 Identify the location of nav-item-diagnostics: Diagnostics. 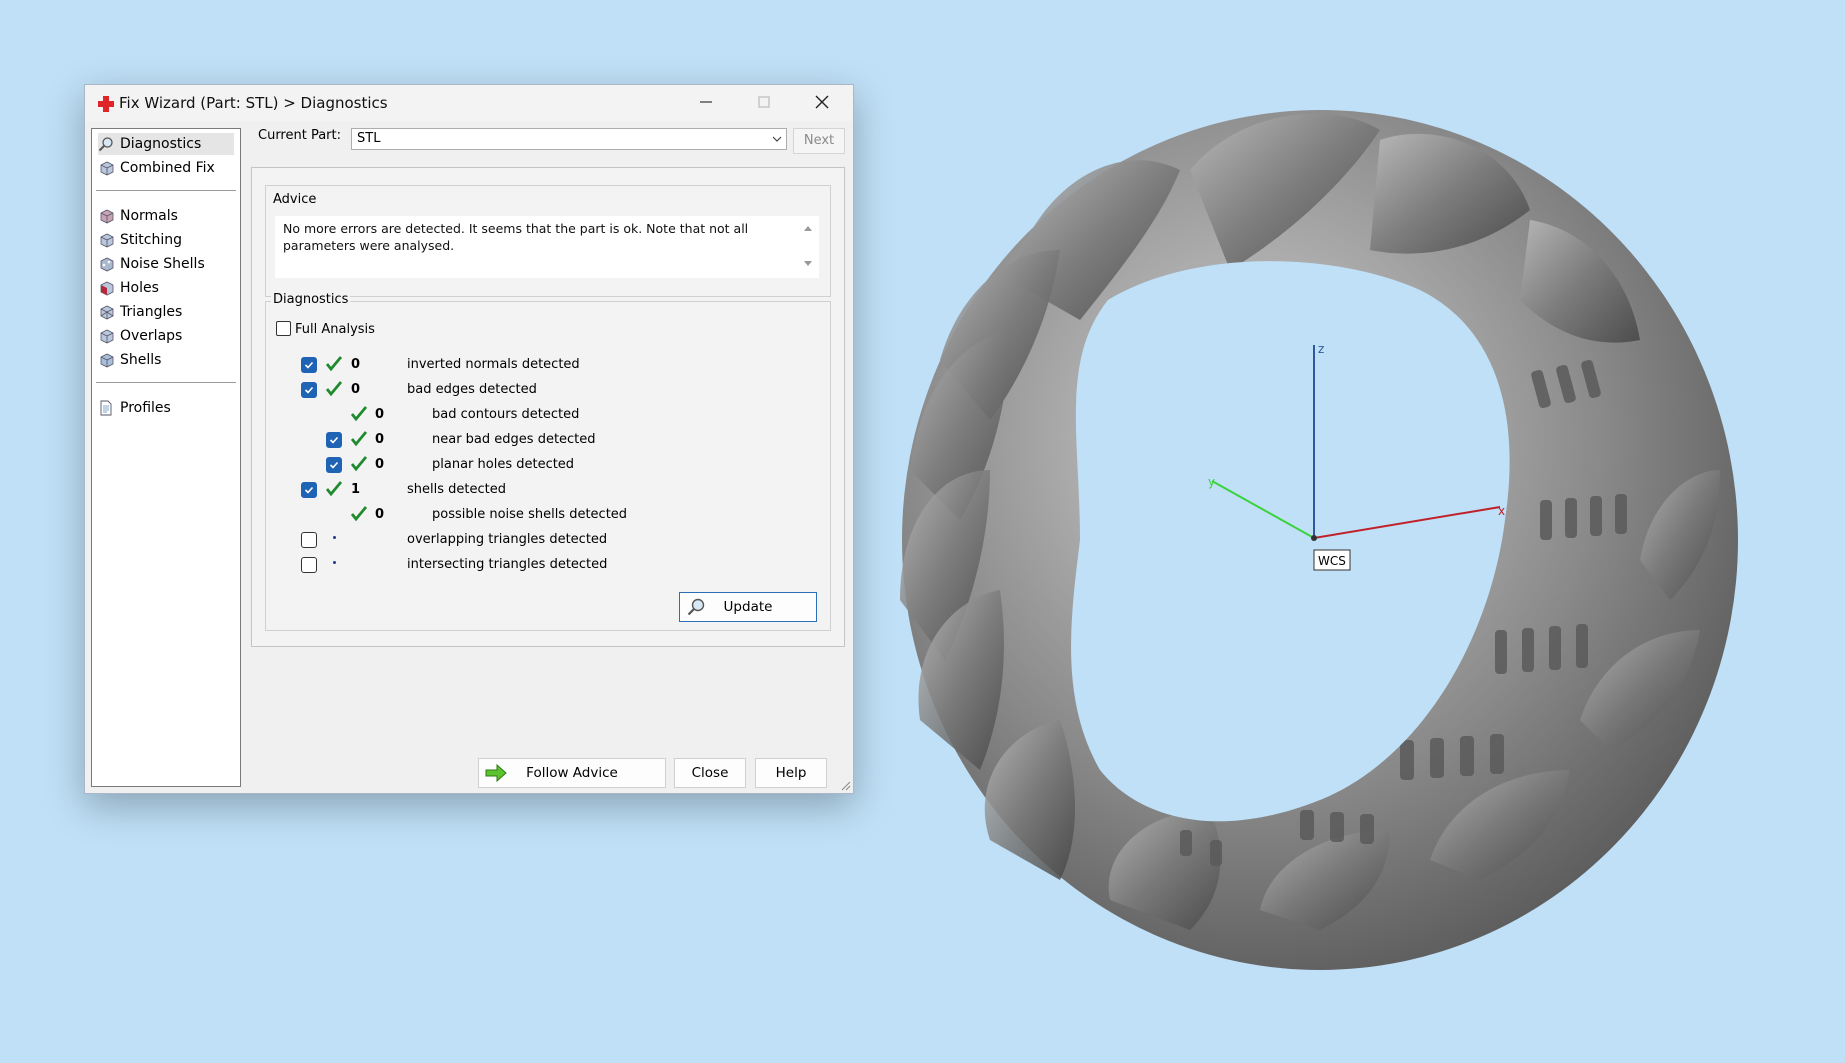
(166, 144).